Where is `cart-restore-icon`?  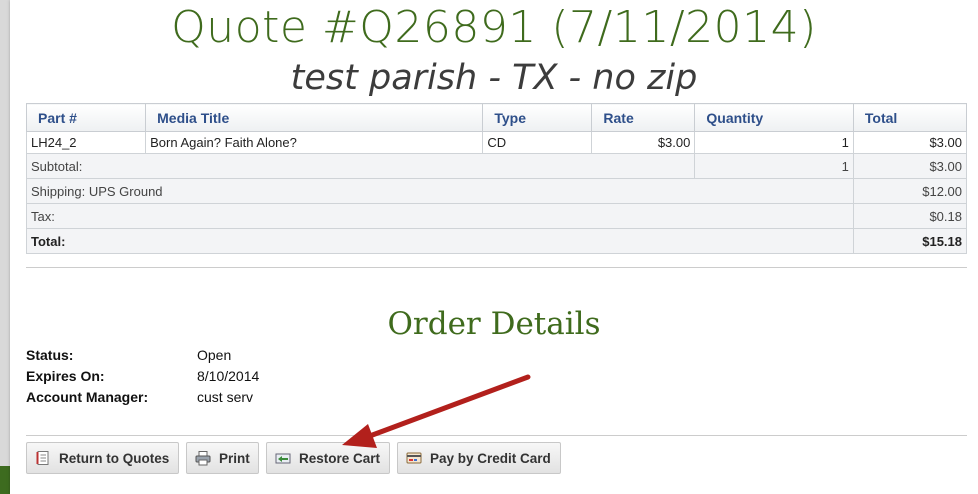
cart-restore-icon is located at coordinates (283, 458).